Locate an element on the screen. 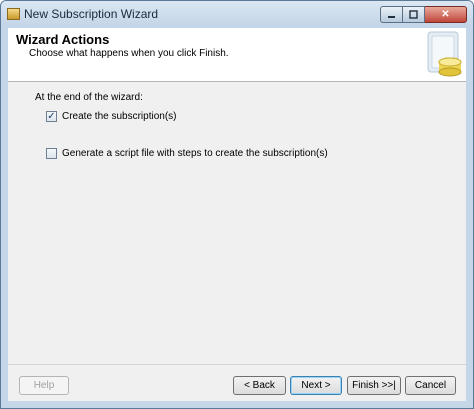 The image size is (474, 409). maximize-button is located at coordinates (414, 14).